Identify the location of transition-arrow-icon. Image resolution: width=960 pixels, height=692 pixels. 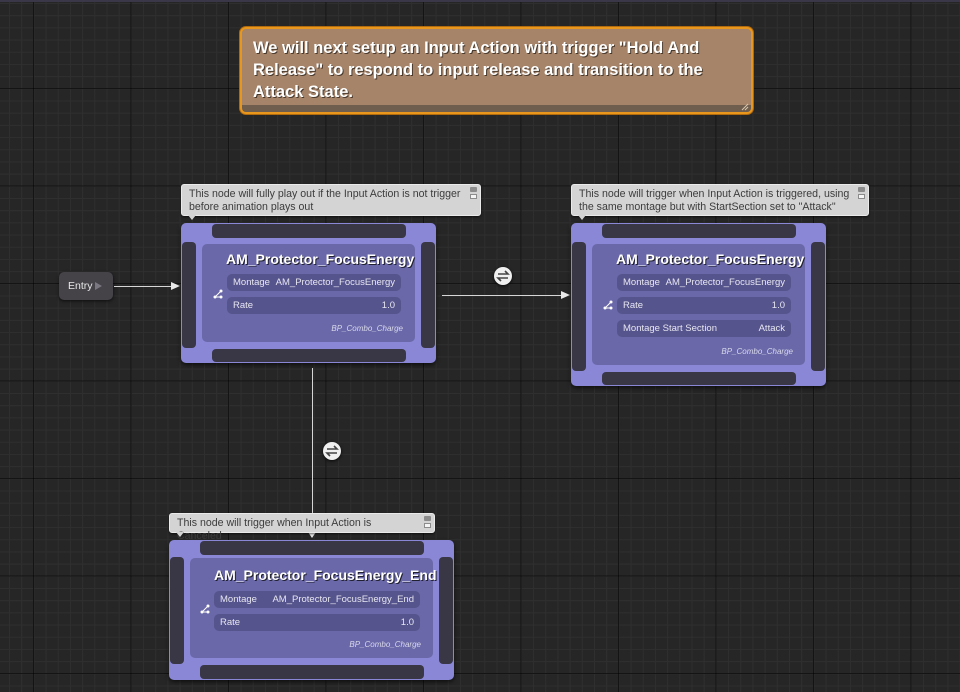
(565, 295).